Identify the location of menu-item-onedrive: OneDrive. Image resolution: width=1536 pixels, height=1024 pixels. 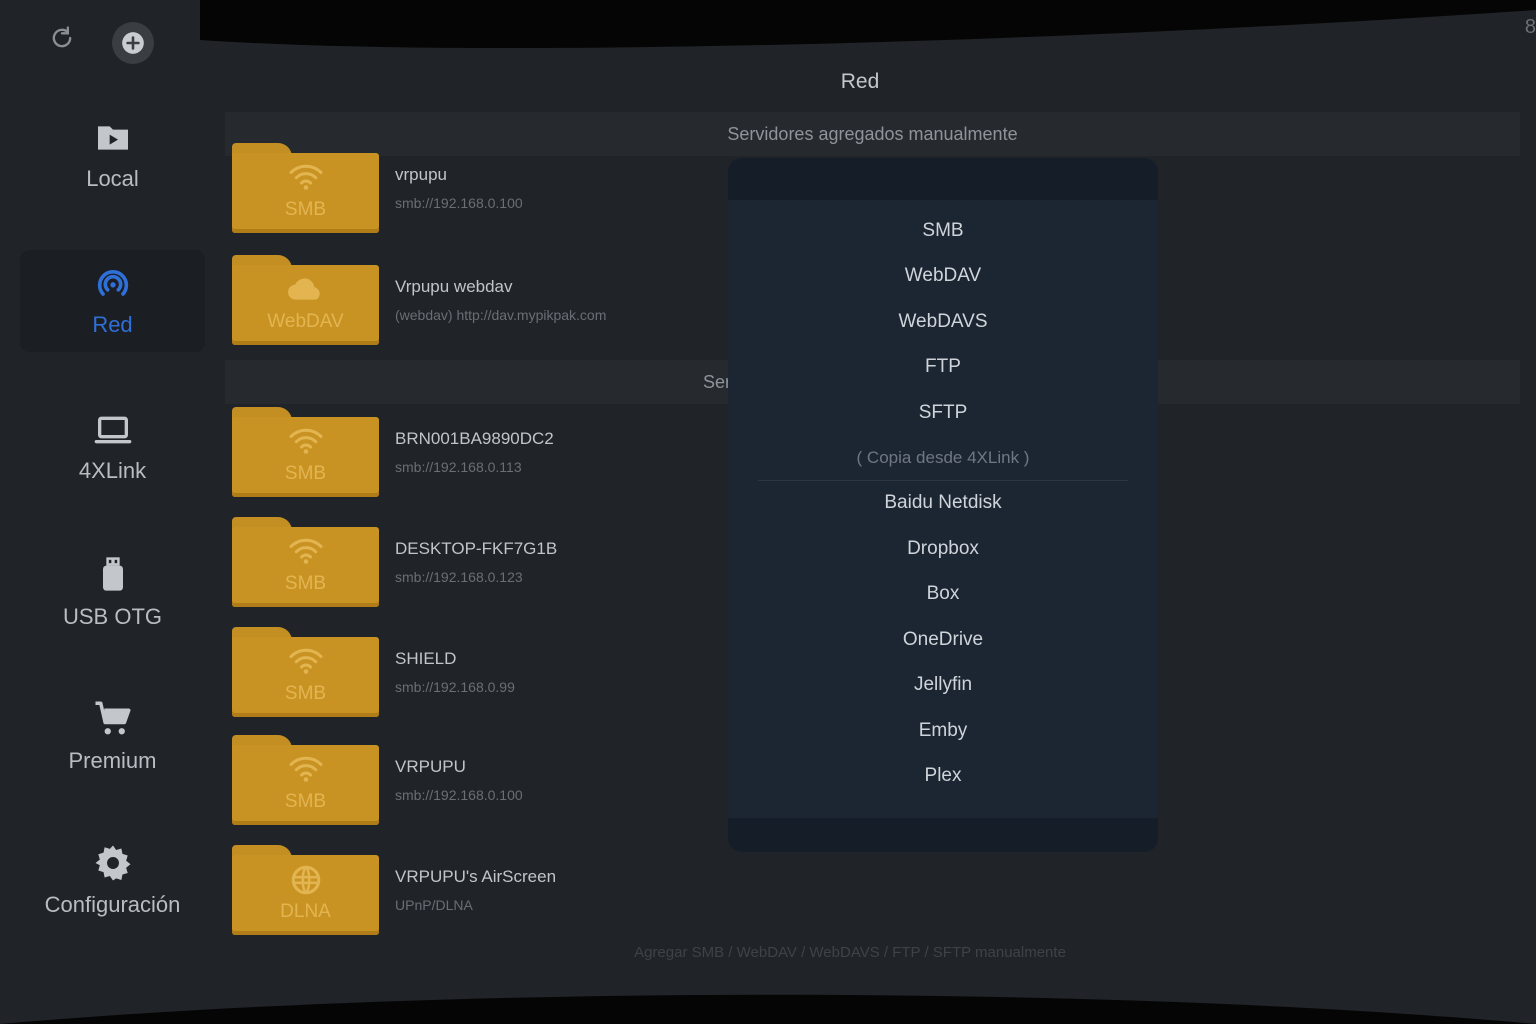
(943, 640).